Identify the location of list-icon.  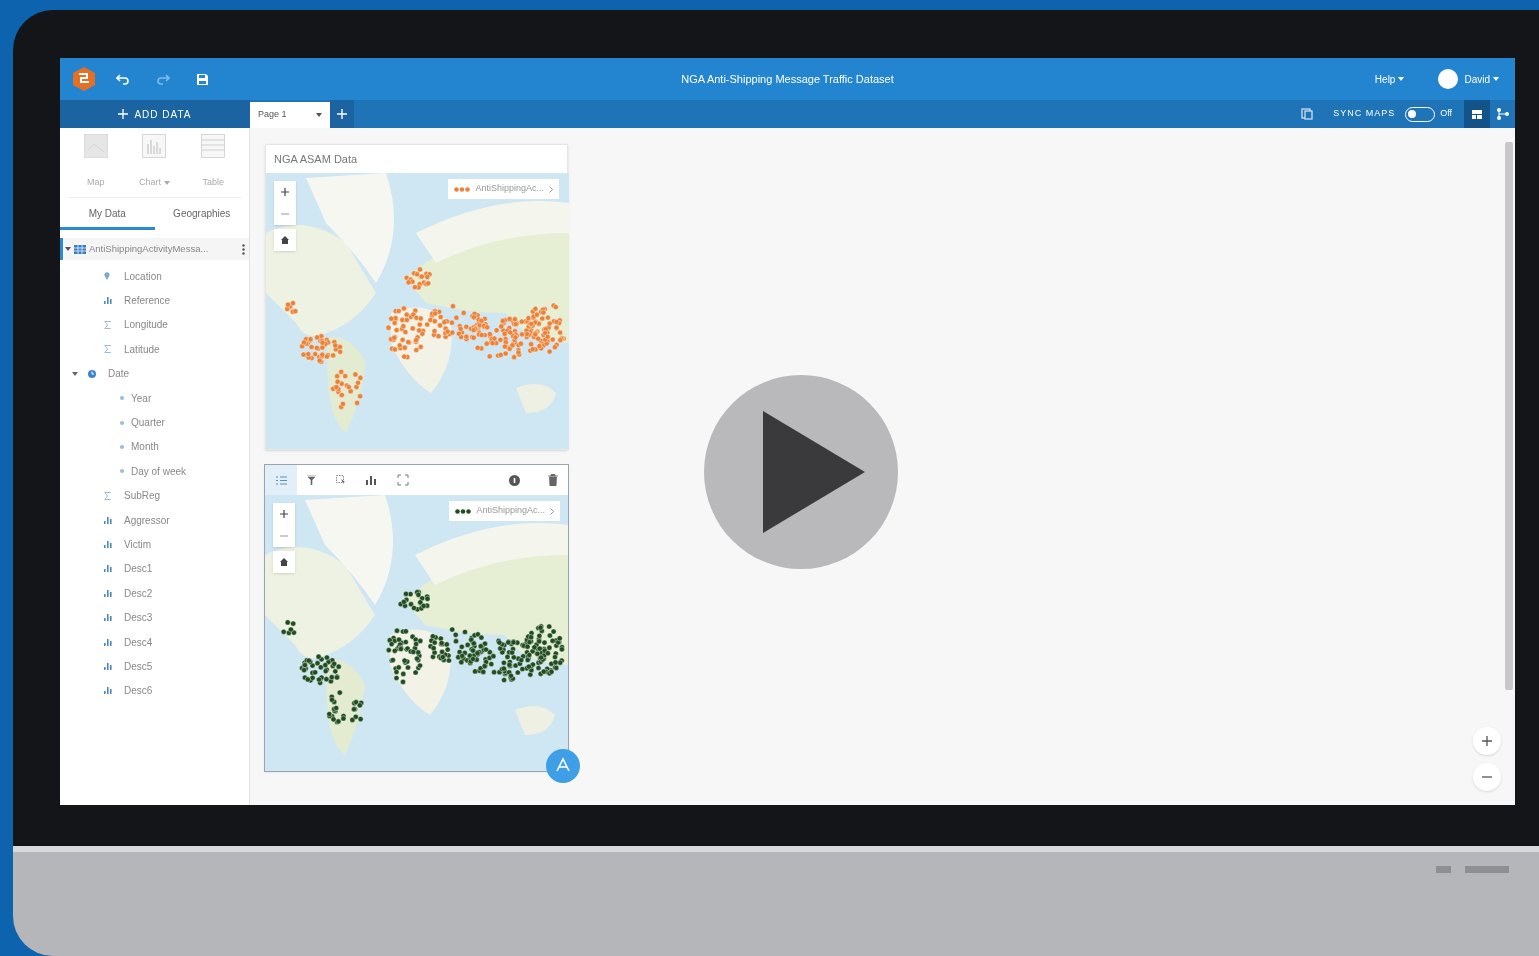
(281, 480).